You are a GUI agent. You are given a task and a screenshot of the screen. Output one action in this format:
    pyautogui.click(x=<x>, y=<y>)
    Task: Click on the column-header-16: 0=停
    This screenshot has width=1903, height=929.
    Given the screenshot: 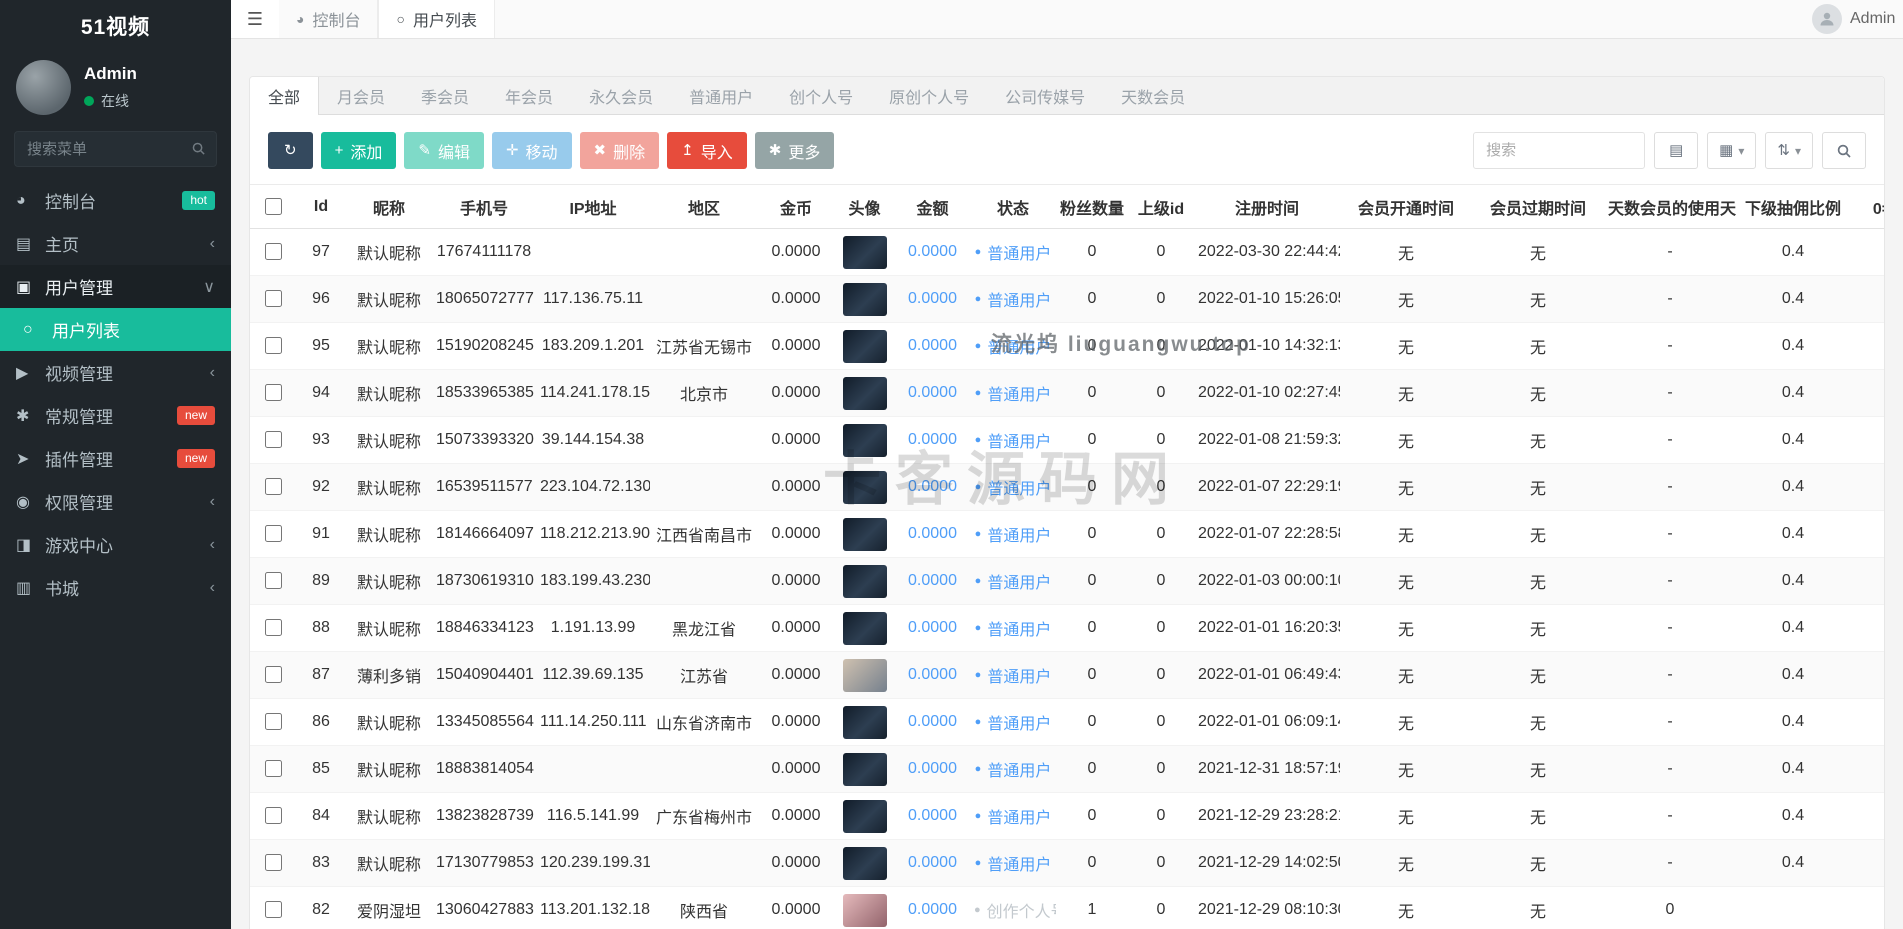 What is the action you would take?
    pyautogui.click(x=1867, y=206)
    